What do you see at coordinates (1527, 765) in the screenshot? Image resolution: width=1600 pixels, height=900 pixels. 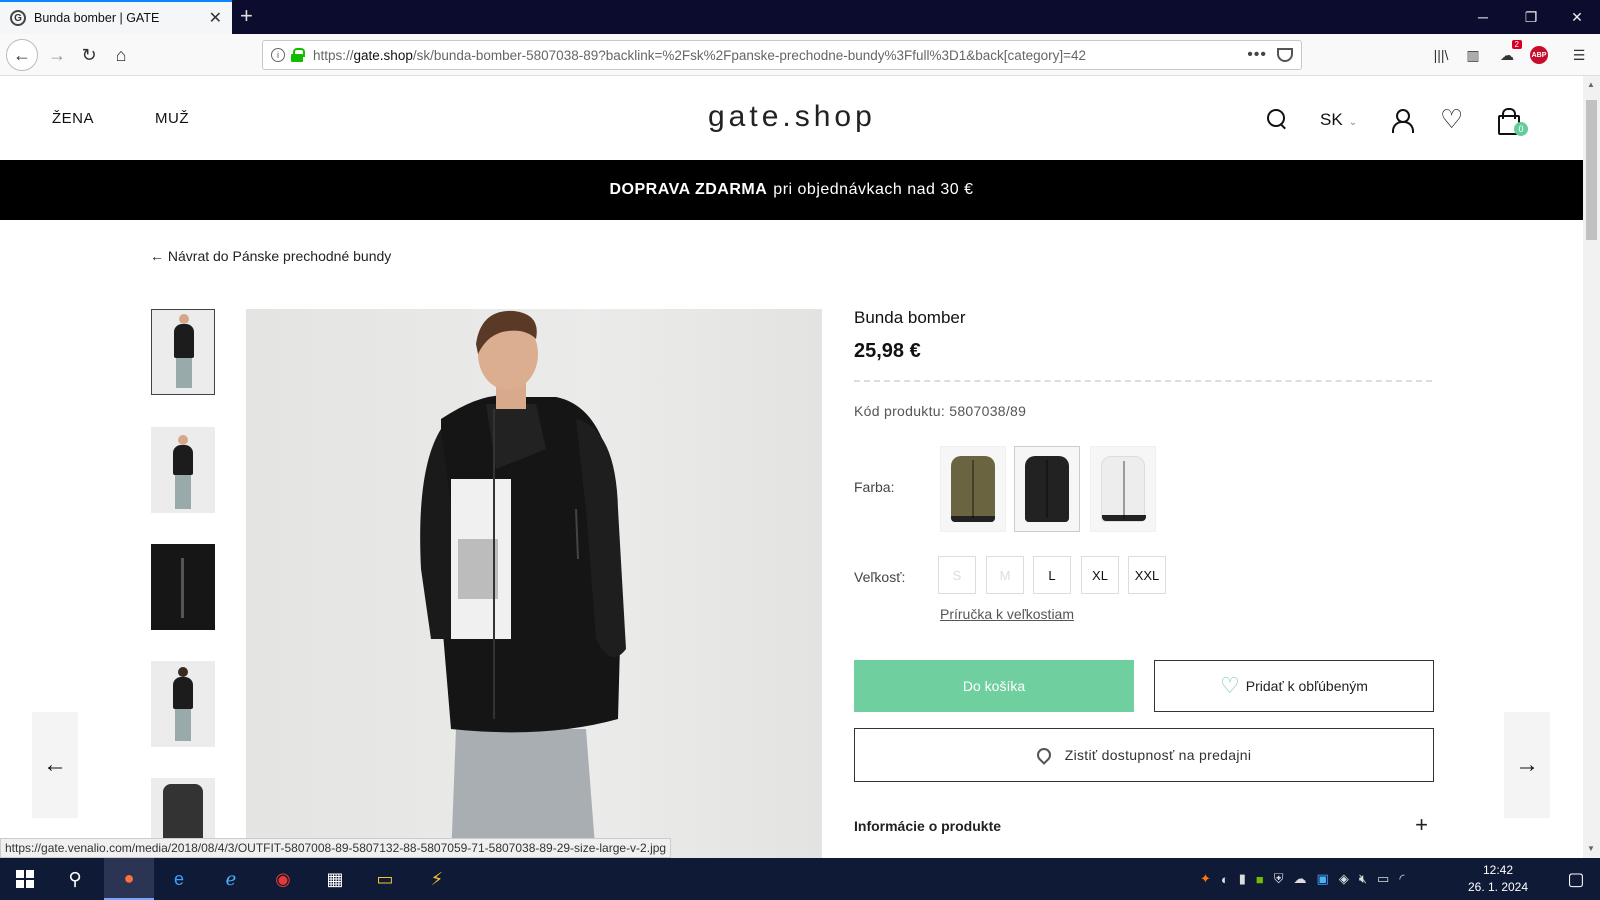 I see `gallery-next-arrow: →` at bounding box center [1527, 765].